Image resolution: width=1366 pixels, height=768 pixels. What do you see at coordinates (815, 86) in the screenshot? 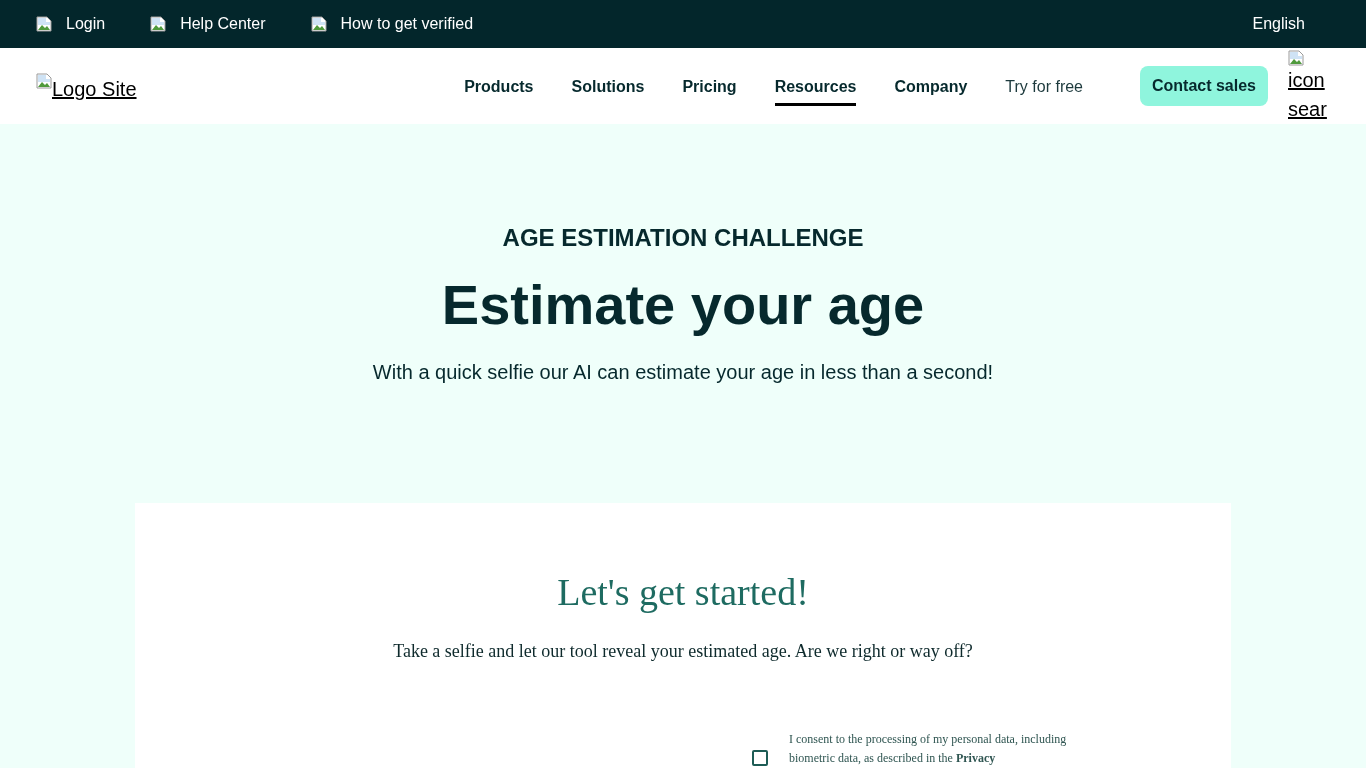
I see `nav-item: Resources` at bounding box center [815, 86].